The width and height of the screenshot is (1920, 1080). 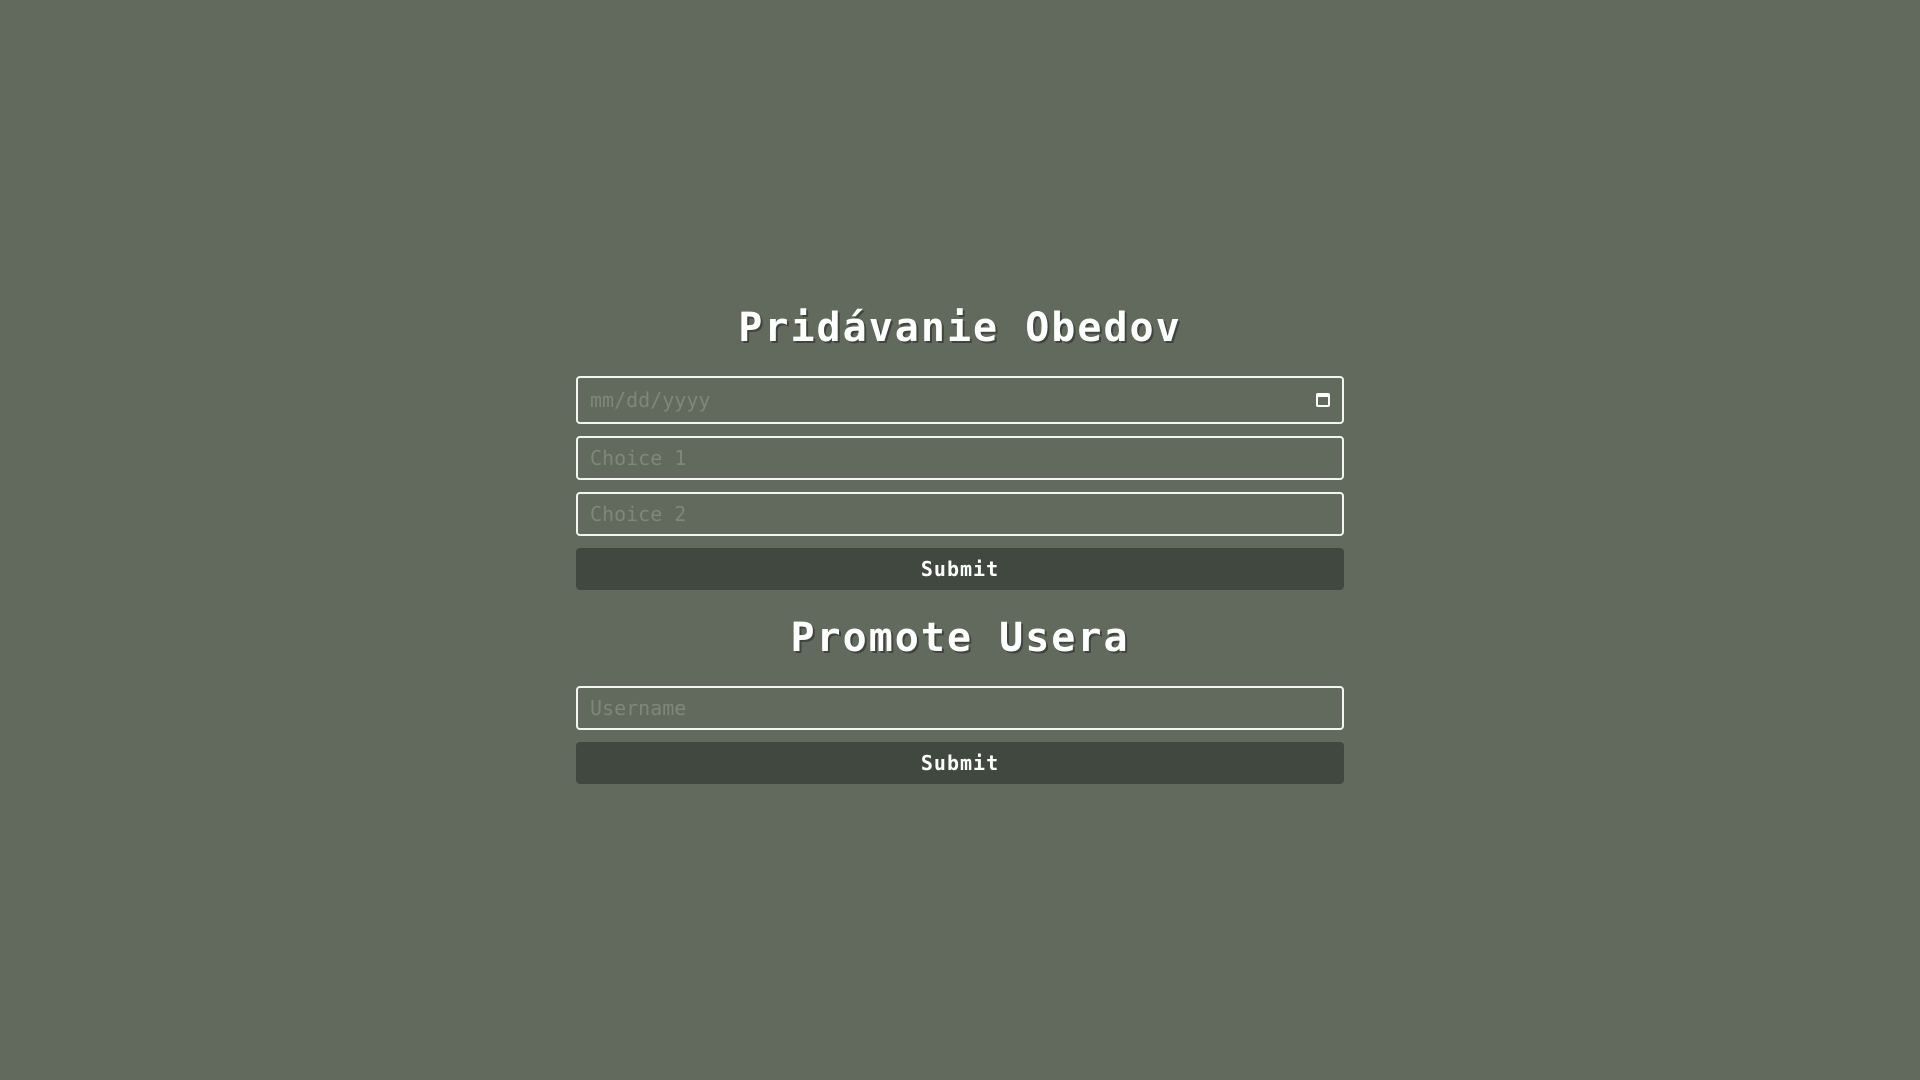 What do you see at coordinates (953, 400) in the screenshot?
I see `date-input` at bounding box center [953, 400].